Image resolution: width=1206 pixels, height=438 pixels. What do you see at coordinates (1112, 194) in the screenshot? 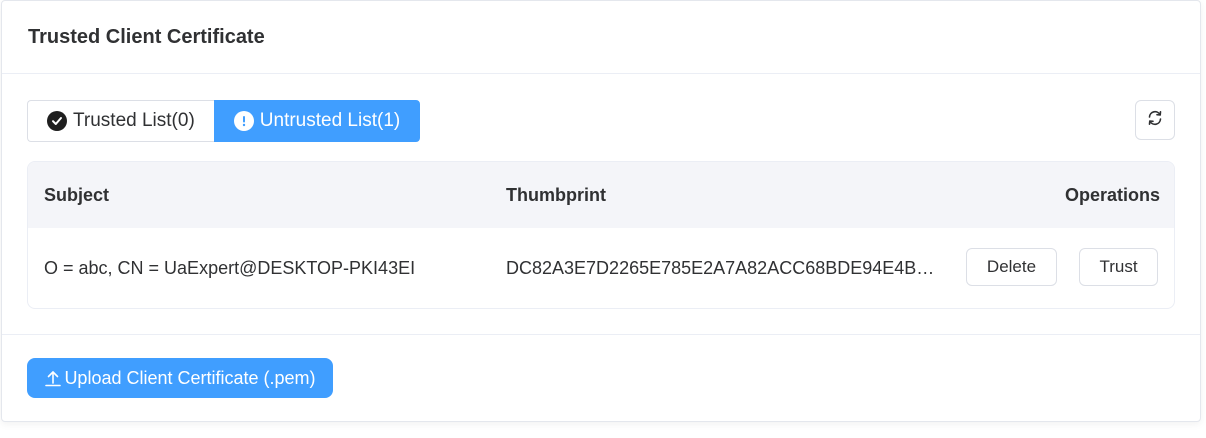
I see `column-header-operations: Operations` at bounding box center [1112, 194].